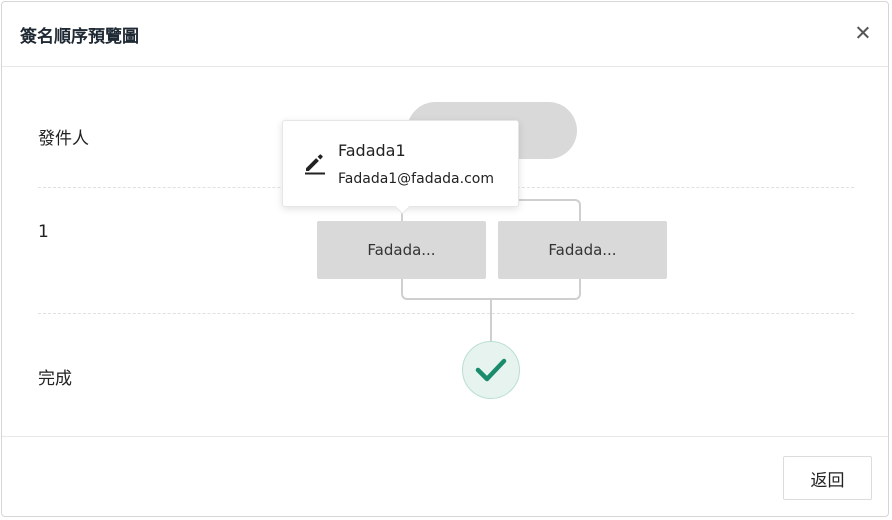 This screenshot has height=520, width=892. What do you see at coordinates (55, 379) in the screenshot?
I see `complete-row-label: 完成` at bounding box center [55, 379].